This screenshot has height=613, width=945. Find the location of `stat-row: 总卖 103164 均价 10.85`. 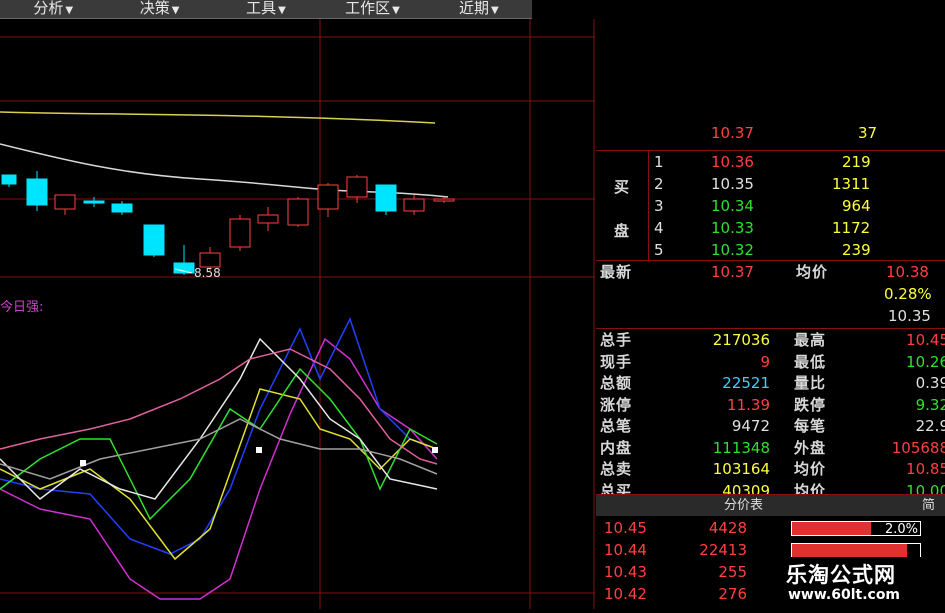

stat-row: 总卖 103164 均价 10.85 is located at coordinates (770, 469).